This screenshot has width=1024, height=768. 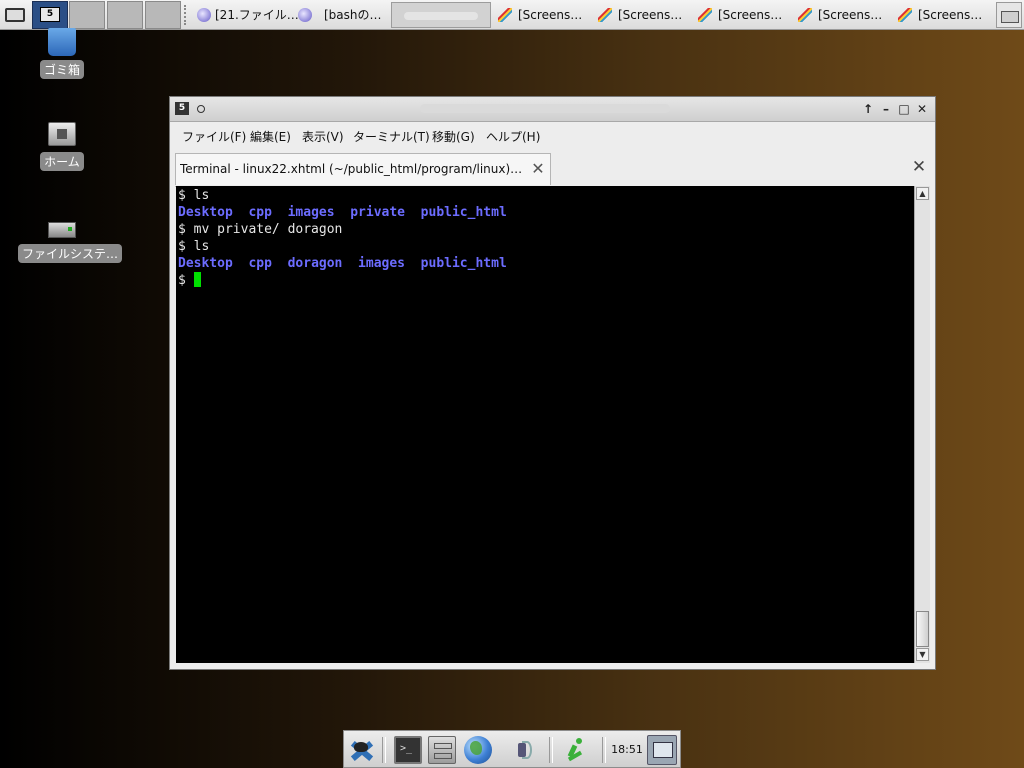 I want to click on desktop-icon-home: ホーム, so click(x=62, y=146).